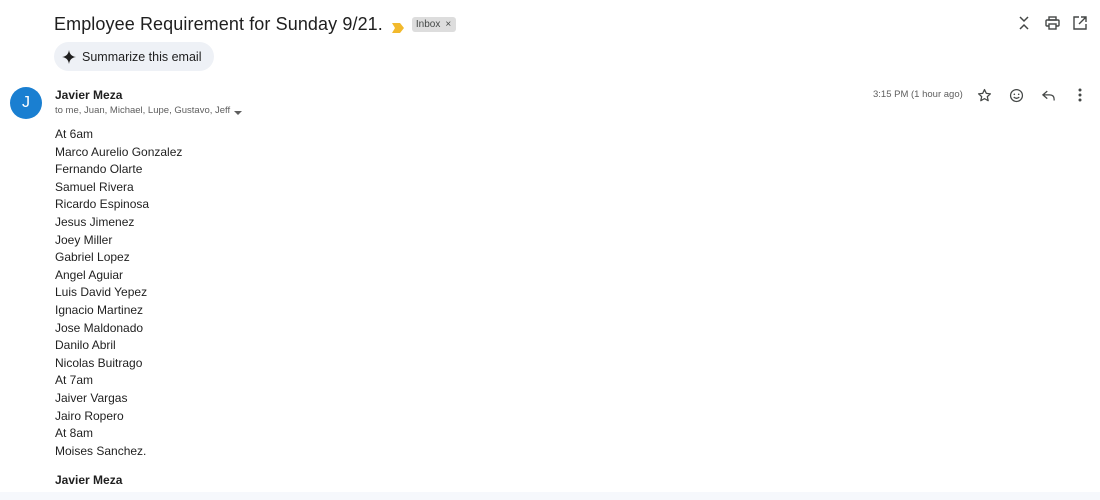 The height and width of the screenshot is (500, 1100). I want to click on more-vert-icon, so click(1080, 95).